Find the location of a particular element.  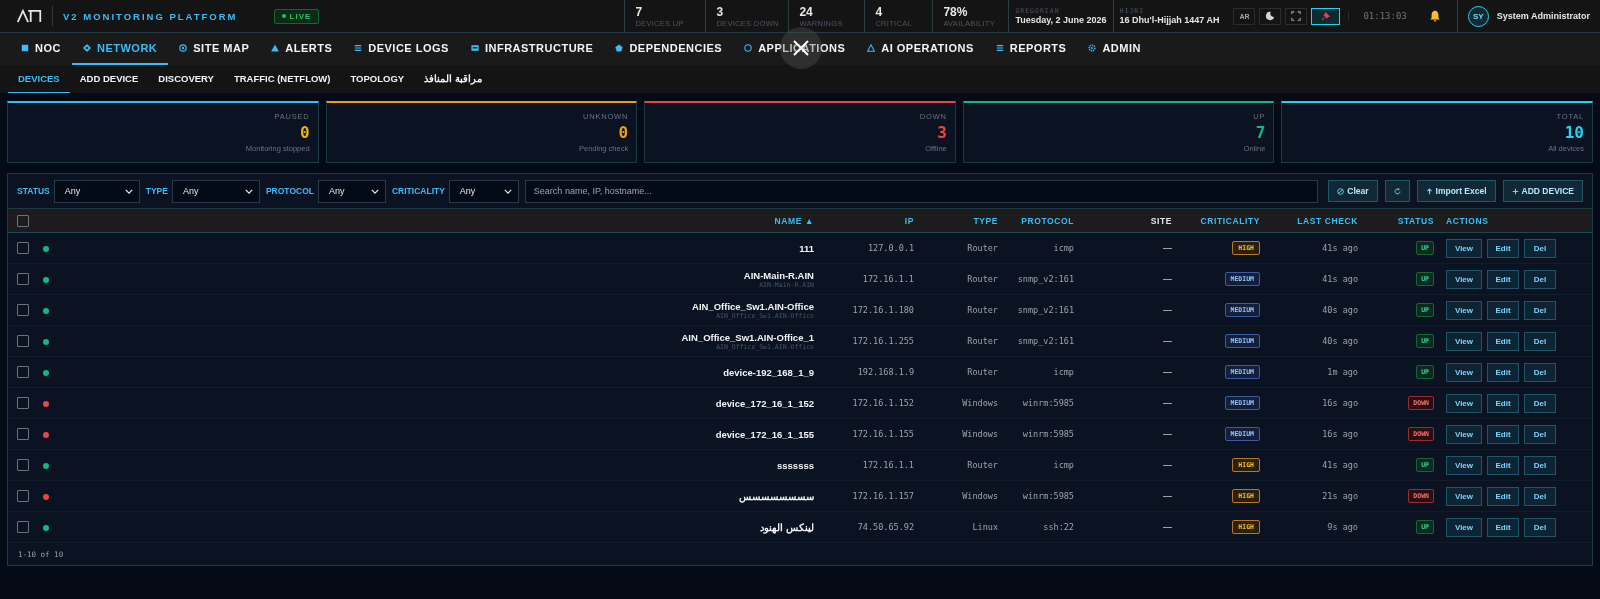

fullscreen-icon is located at coordinates (1296, 16).